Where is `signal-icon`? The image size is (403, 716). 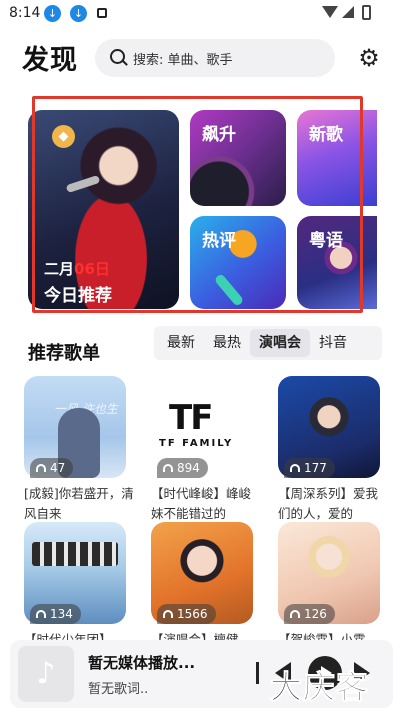
signal-icon is located at coordinates (348, 12).